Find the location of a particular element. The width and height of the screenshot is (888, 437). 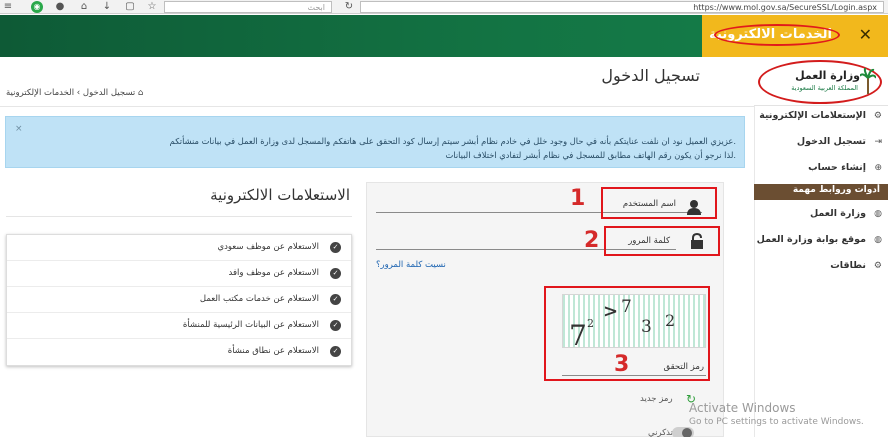

sidebar-item-register: ⊕ إنشاء حساب is located at coordinates (821, 169).